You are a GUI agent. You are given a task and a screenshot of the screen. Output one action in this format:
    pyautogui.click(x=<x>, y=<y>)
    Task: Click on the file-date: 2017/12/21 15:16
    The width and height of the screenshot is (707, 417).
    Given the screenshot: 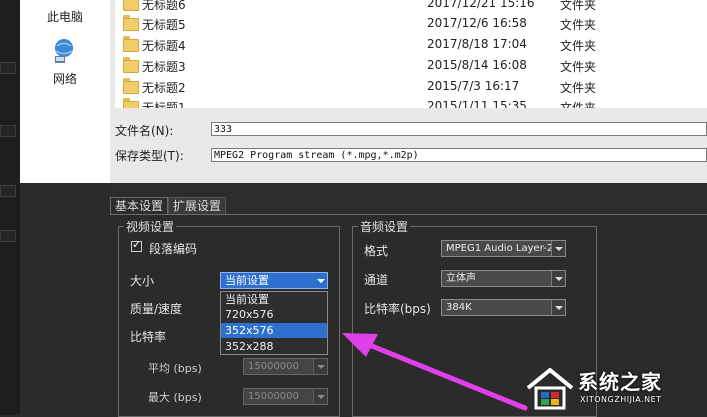 What is the action you would take?
    pyautogui.click(x=481, y=5)
    